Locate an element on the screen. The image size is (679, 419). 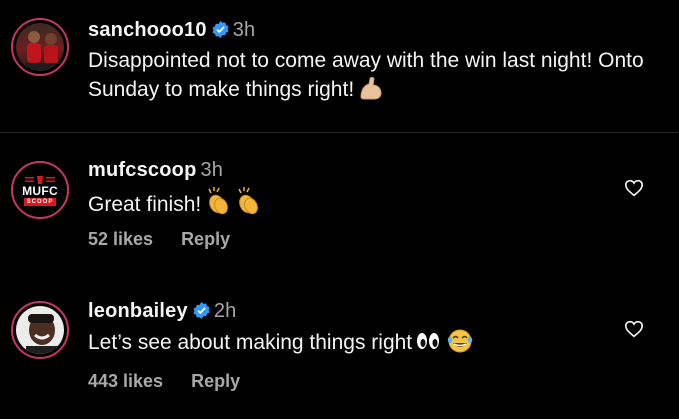
avatar-text: MUFC is located at coordinates (40, 190).